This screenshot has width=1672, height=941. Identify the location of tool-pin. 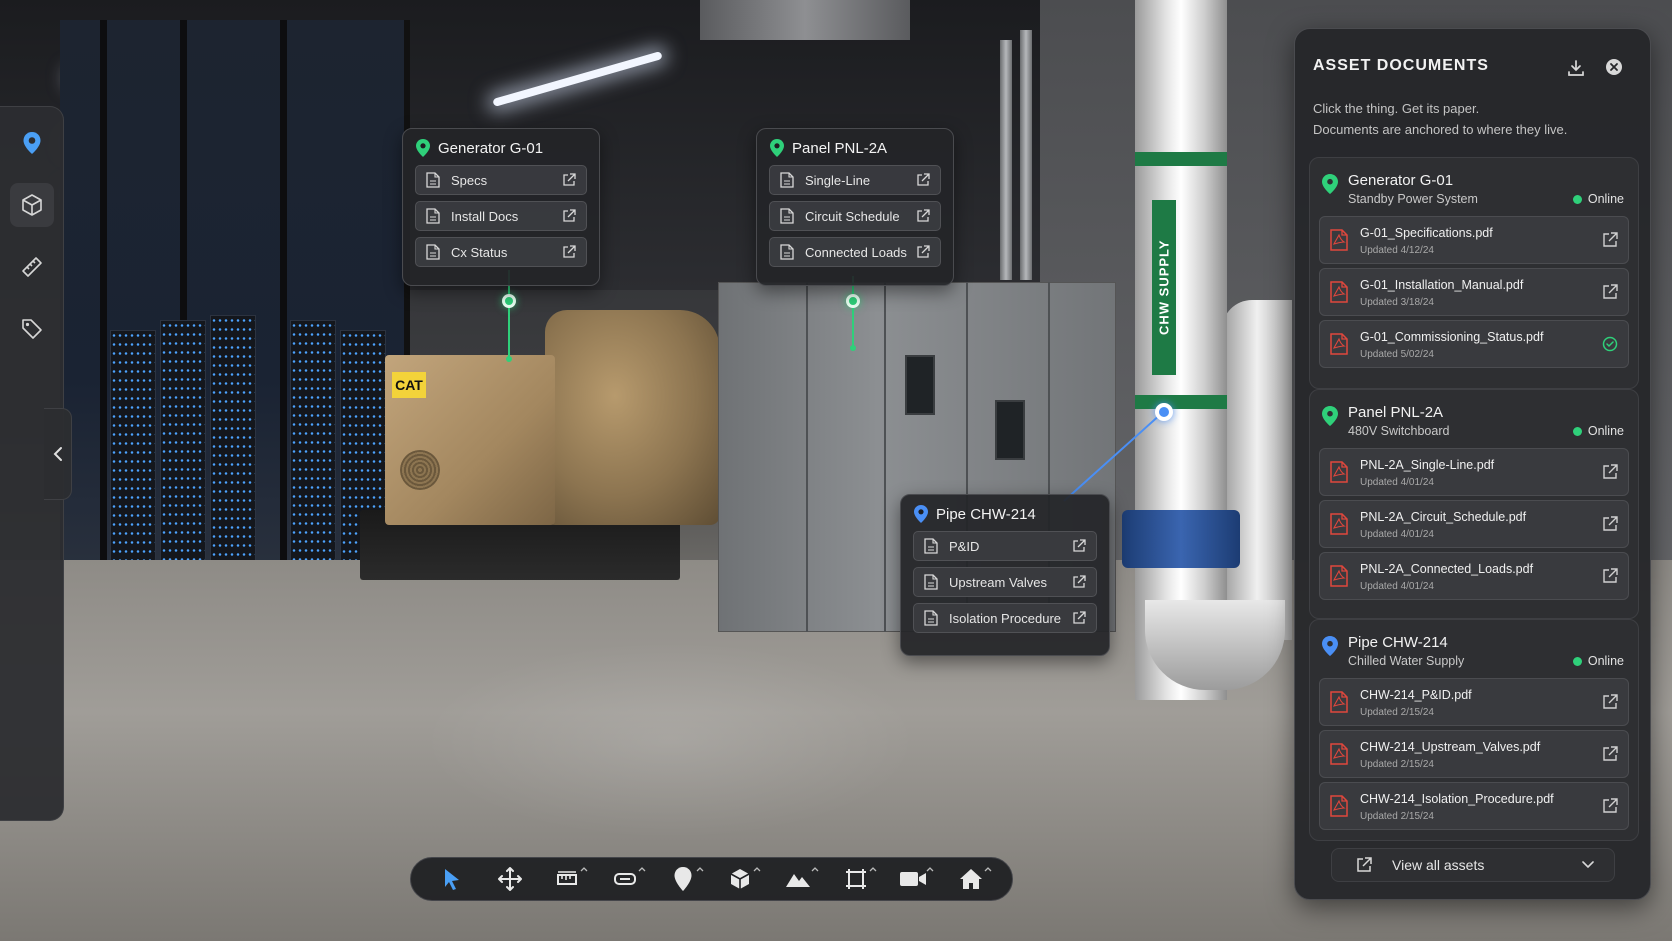
(683, 879).